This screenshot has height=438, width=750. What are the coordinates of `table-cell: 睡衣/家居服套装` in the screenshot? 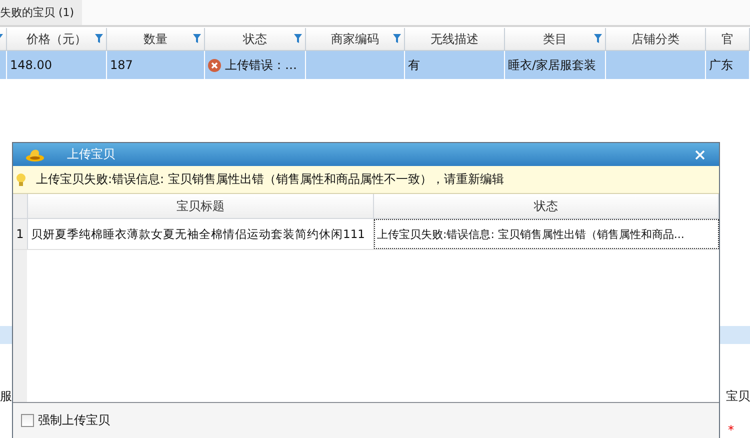 It's located at (552, 65).